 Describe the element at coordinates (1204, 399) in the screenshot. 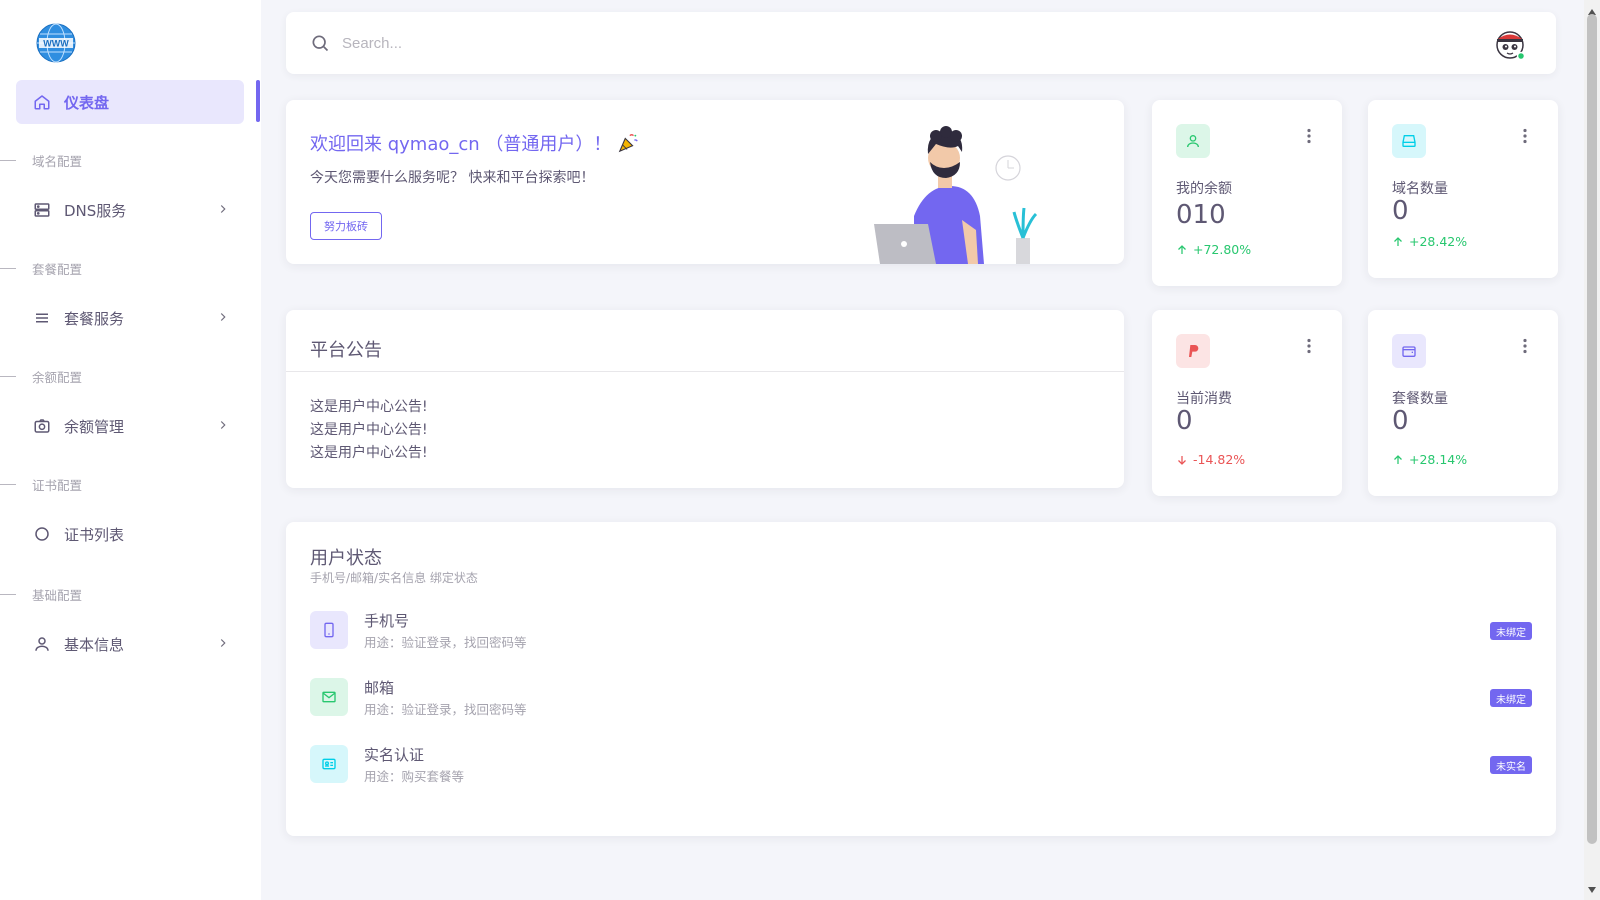

I see `stat-label: 当前消费` at that location.